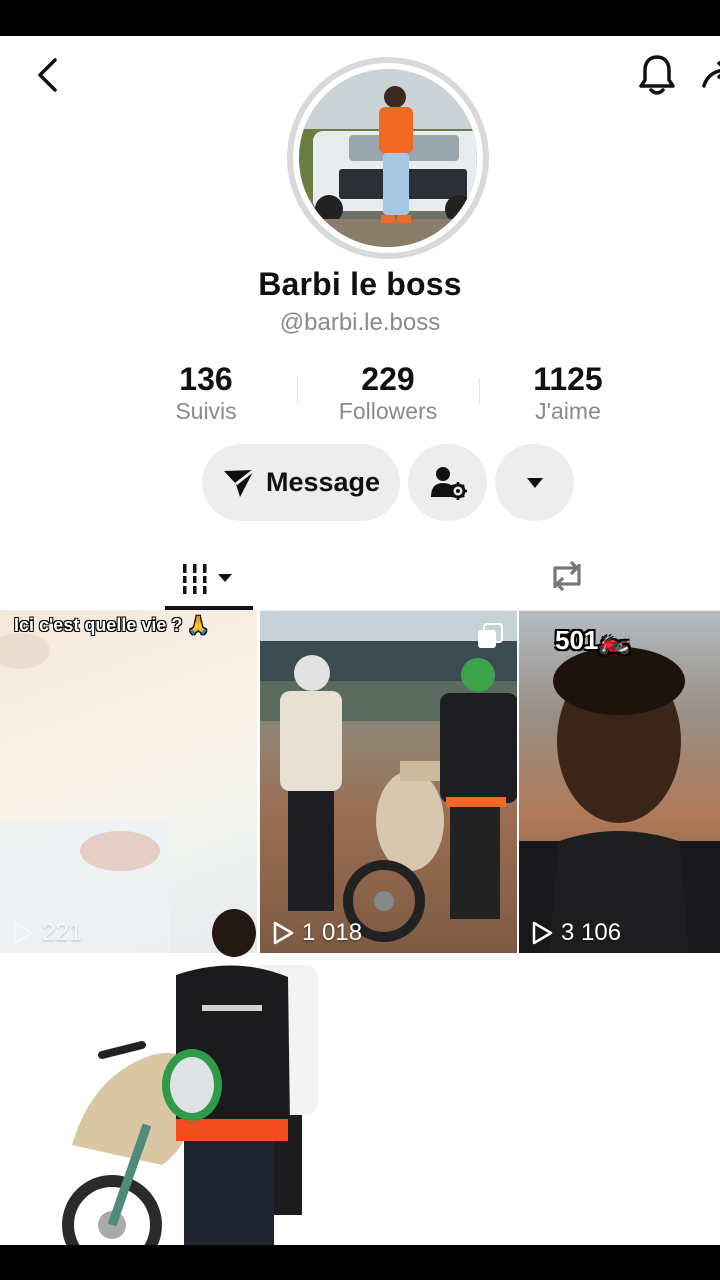 This screenshot has height=1280, width=720. I want to click on view-count: 3 106, so click(576, 933).